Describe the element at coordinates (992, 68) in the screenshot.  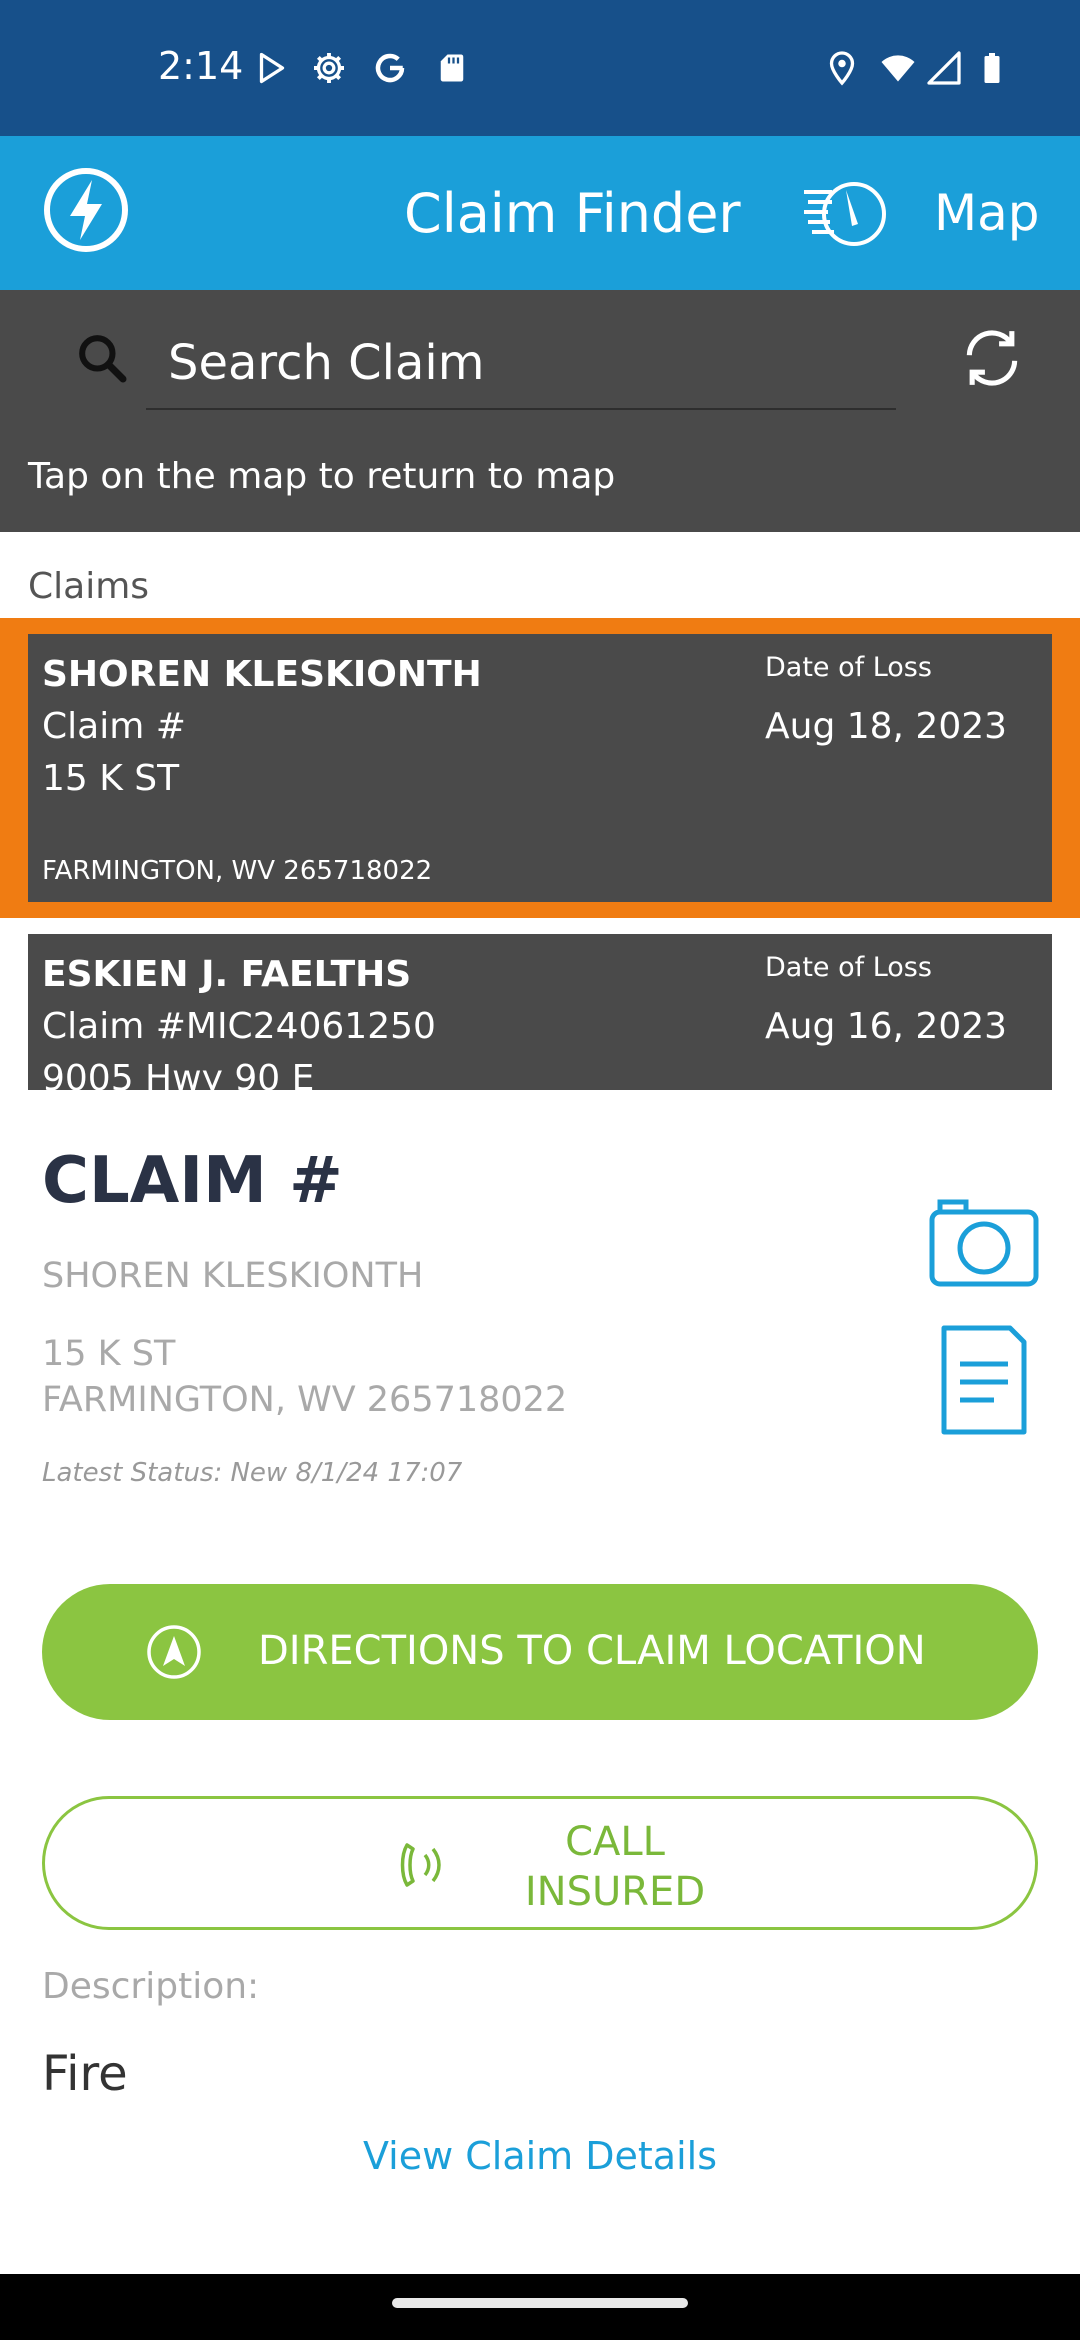
I see `battery-icon` at that location.